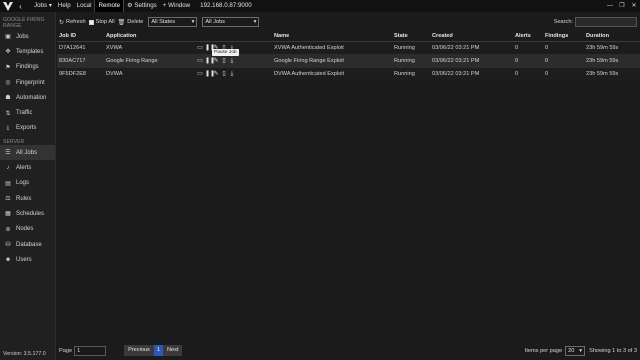  I want to click on sidebar-item-label: Fingerprint, so click(30, 82).